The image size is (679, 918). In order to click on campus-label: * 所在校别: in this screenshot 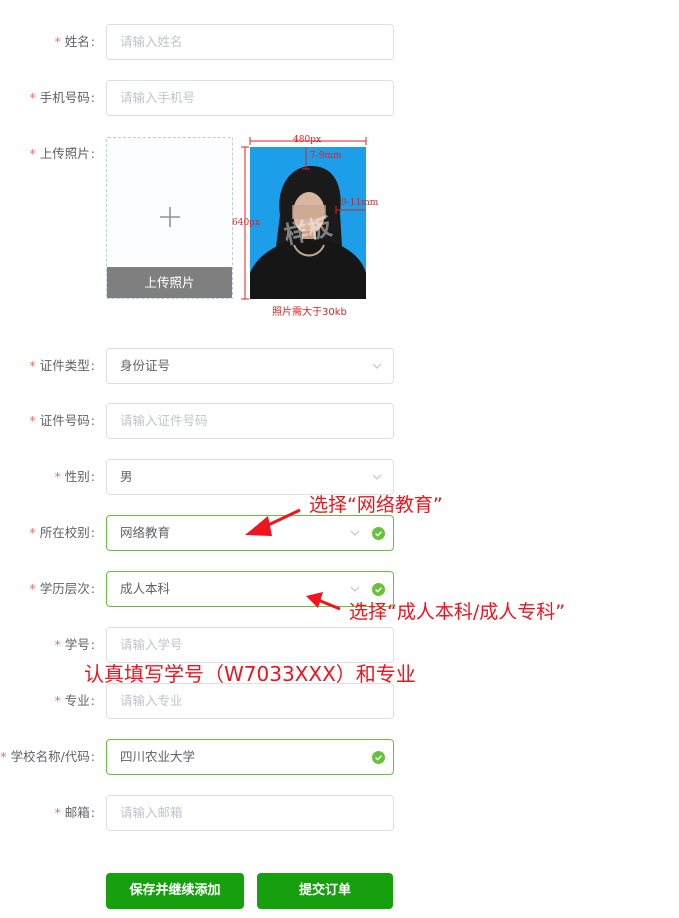, I will do `click(62, 532)`.